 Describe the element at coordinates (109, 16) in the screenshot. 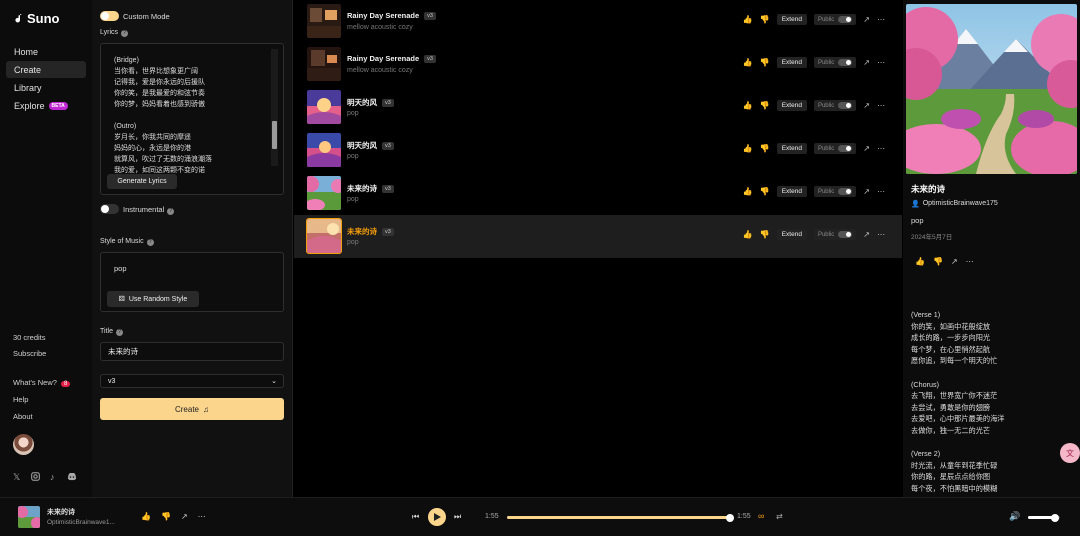

I see `custom-mode-toggle` at that location.